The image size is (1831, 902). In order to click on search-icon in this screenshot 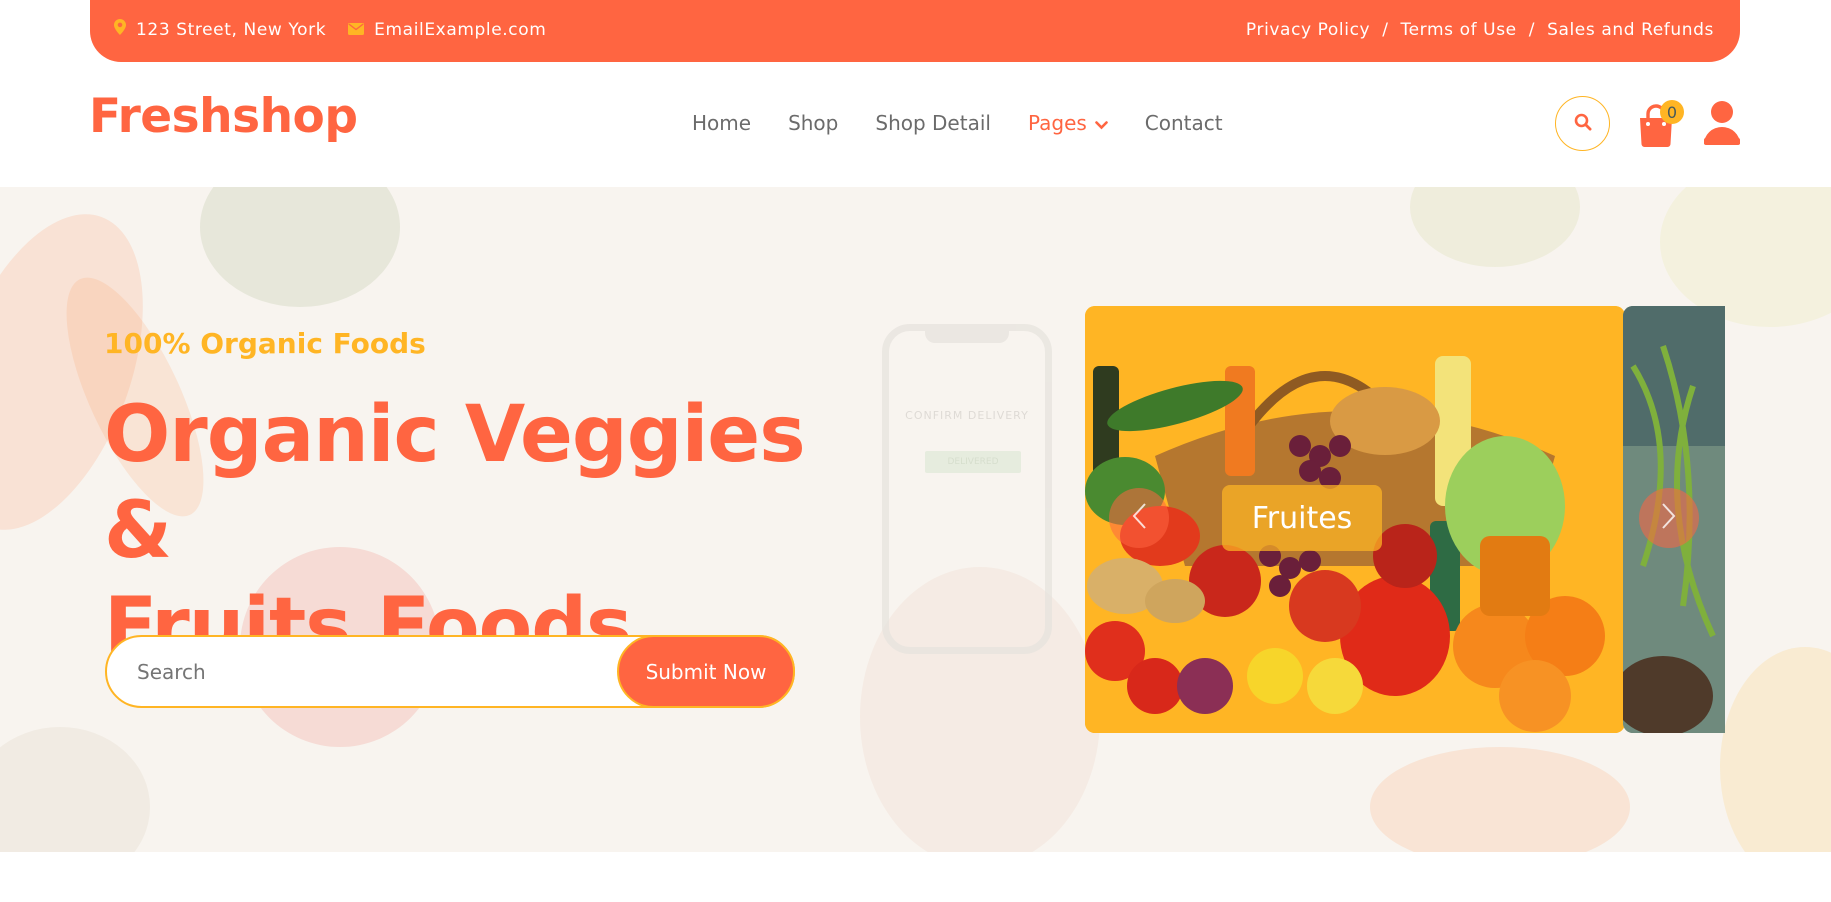, I will do `click(1583, 124)`.